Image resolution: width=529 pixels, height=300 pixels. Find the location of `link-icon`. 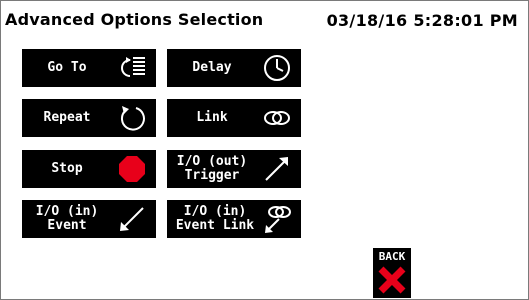

link-icon is located at coordinates (277, 118).